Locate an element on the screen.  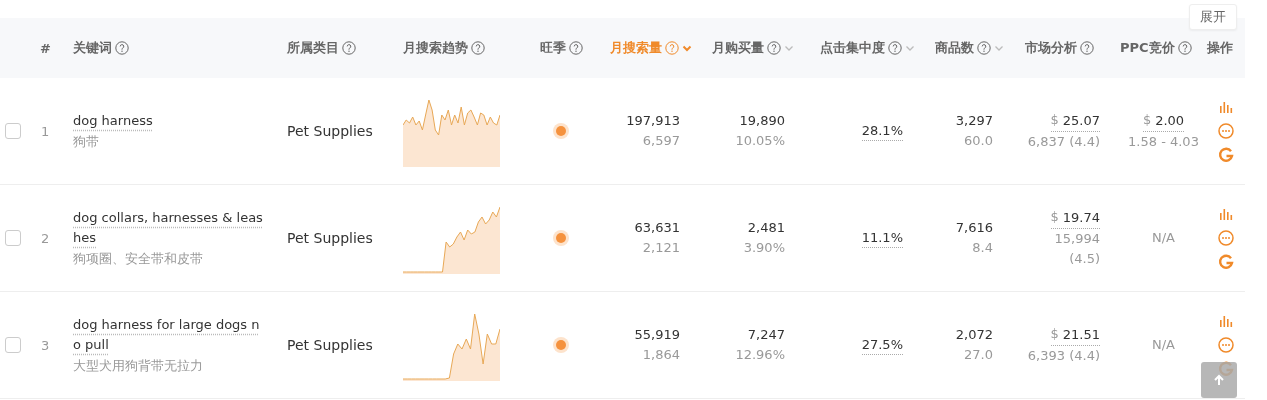
keyword-translation: 大型犬用狗背带无拉力 is located at coordinates (138, 366).